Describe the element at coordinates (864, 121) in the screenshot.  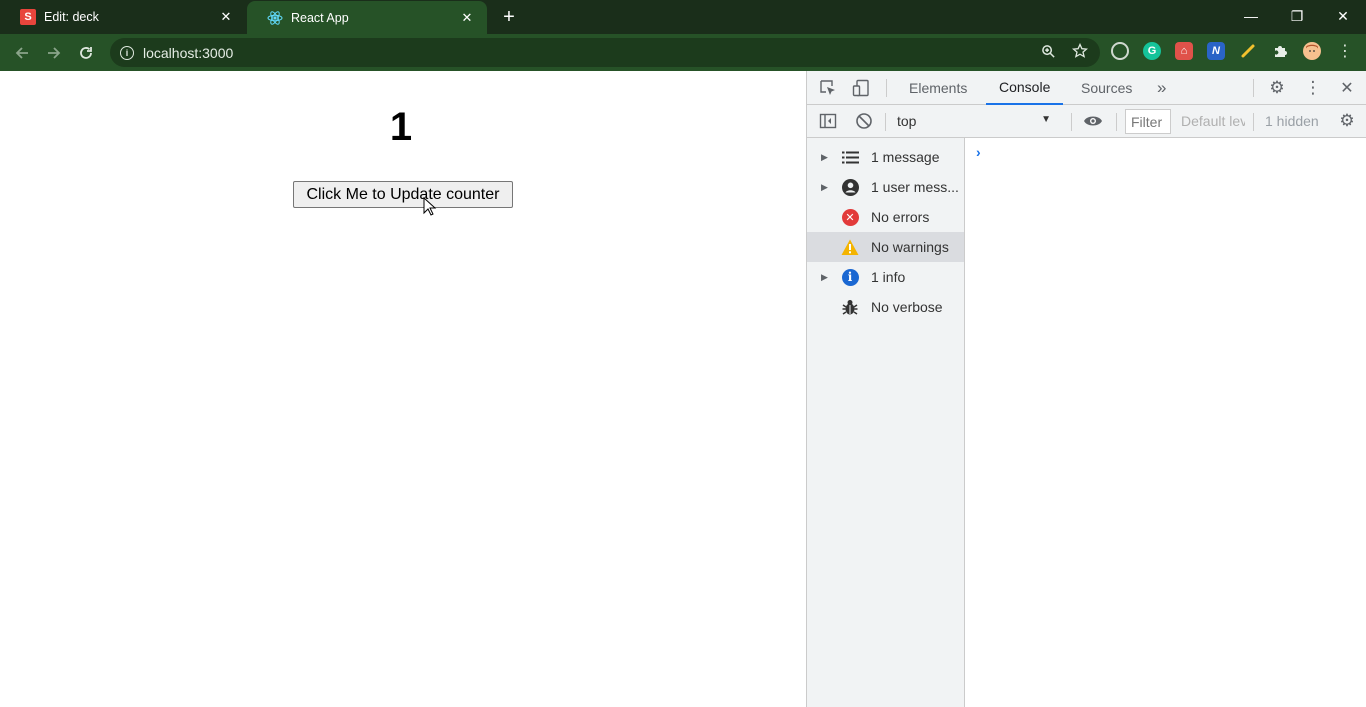
I see `clear-console-icon` at that location.